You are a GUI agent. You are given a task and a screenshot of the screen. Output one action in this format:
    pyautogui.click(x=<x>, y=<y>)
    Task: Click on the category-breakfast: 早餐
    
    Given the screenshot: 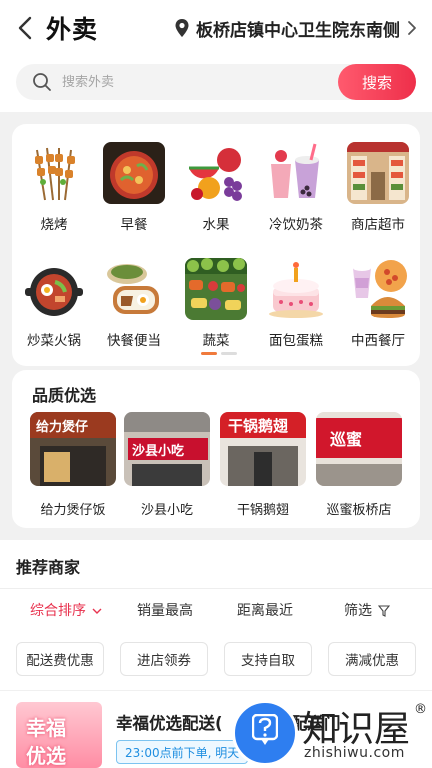 What is the action you would take?
    pyautogui.click(x=134, y=192)
    